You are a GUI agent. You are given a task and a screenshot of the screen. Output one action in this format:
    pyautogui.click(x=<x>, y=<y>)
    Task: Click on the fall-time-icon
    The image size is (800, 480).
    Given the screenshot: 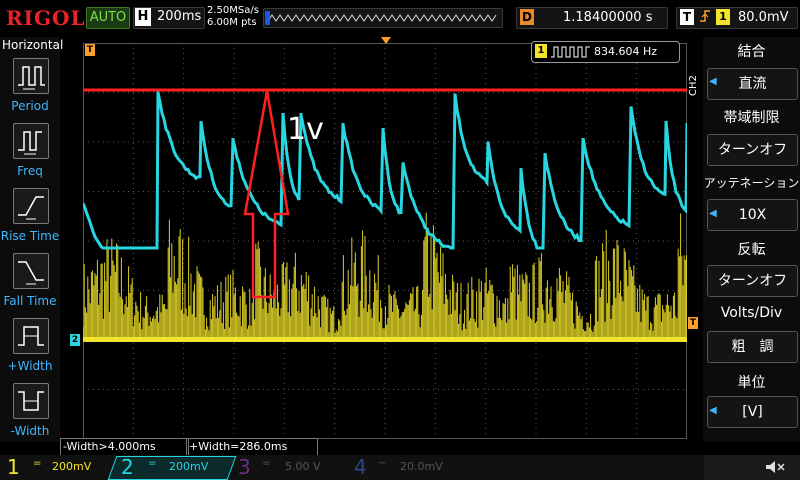 What is the action you would take?
    pyautogui.click(x=31, y=273)
    